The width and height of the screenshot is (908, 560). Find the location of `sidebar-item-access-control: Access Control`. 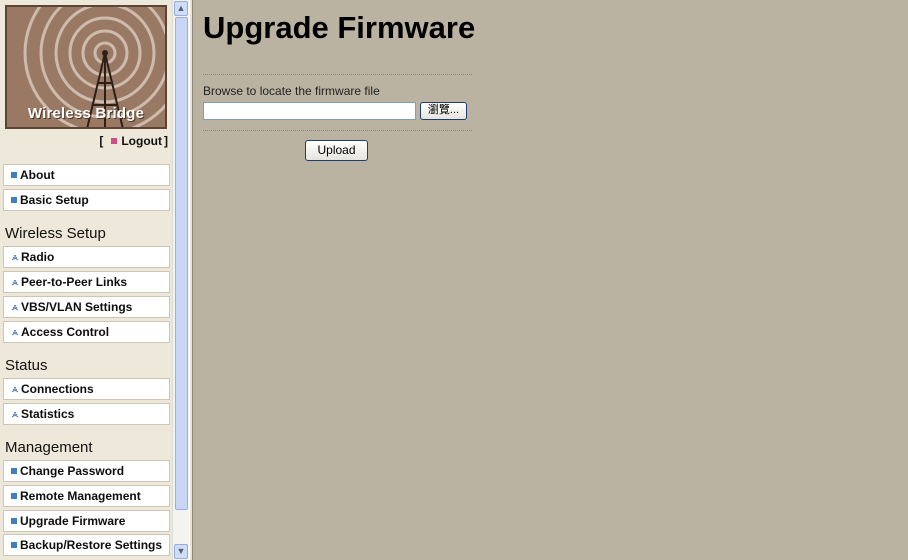

sidebar-item-access-control: Access Control is located at coordinates (86, 332).